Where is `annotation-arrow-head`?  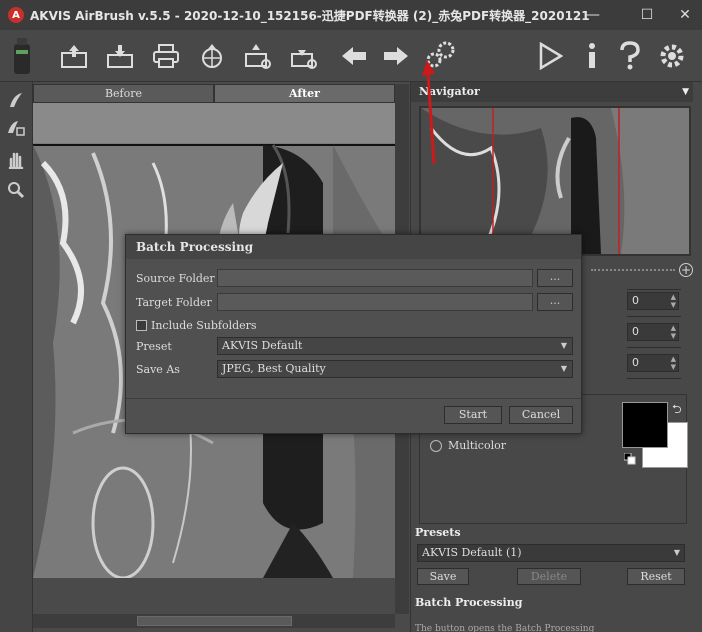 annotation-arrow-head is located at coordinates (428, 68).